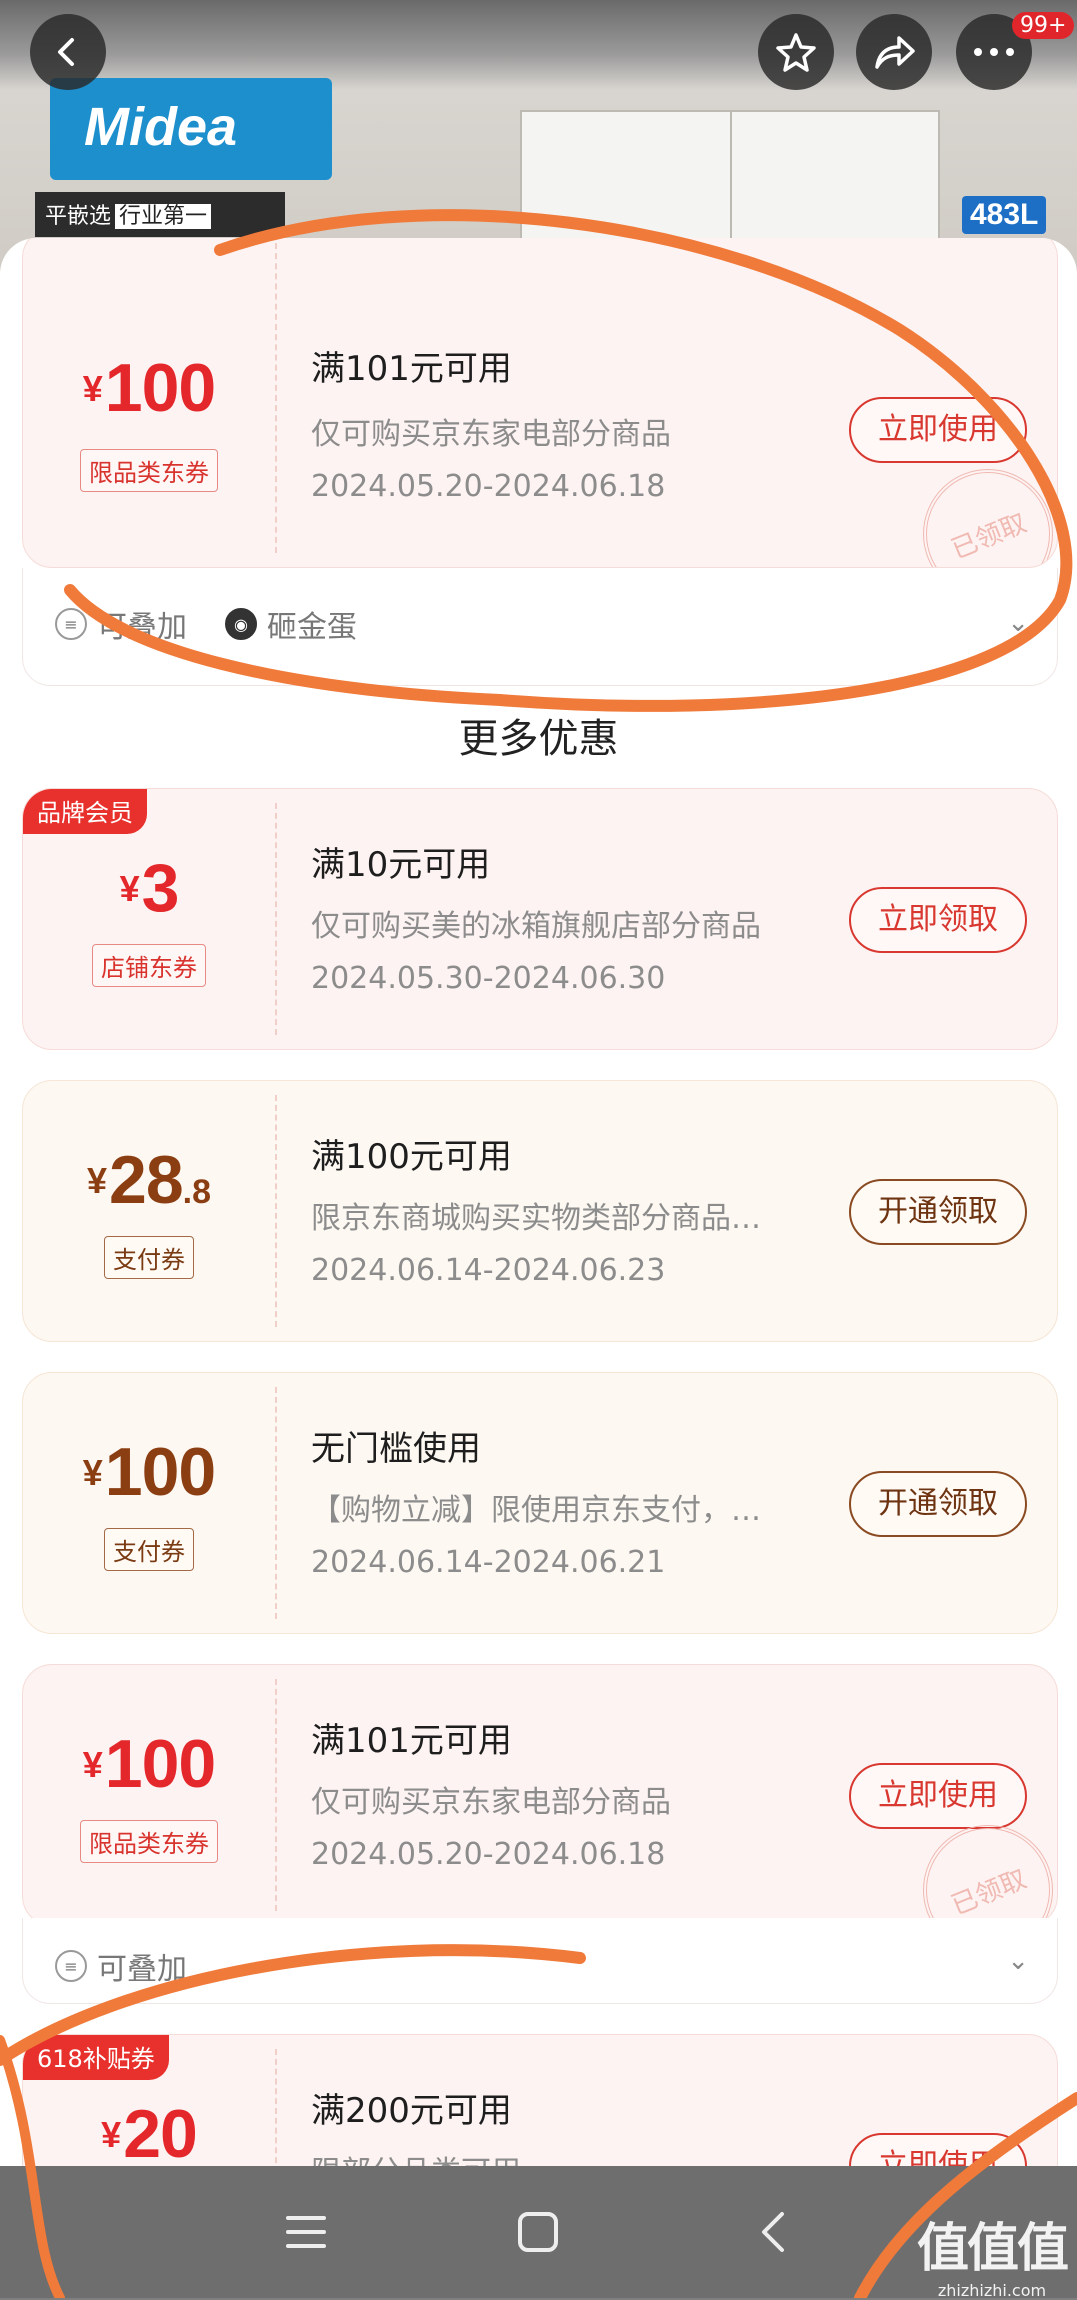  I want to click on system-navbar: 值值值 zhizhizhi.com, so click(538, 2233).